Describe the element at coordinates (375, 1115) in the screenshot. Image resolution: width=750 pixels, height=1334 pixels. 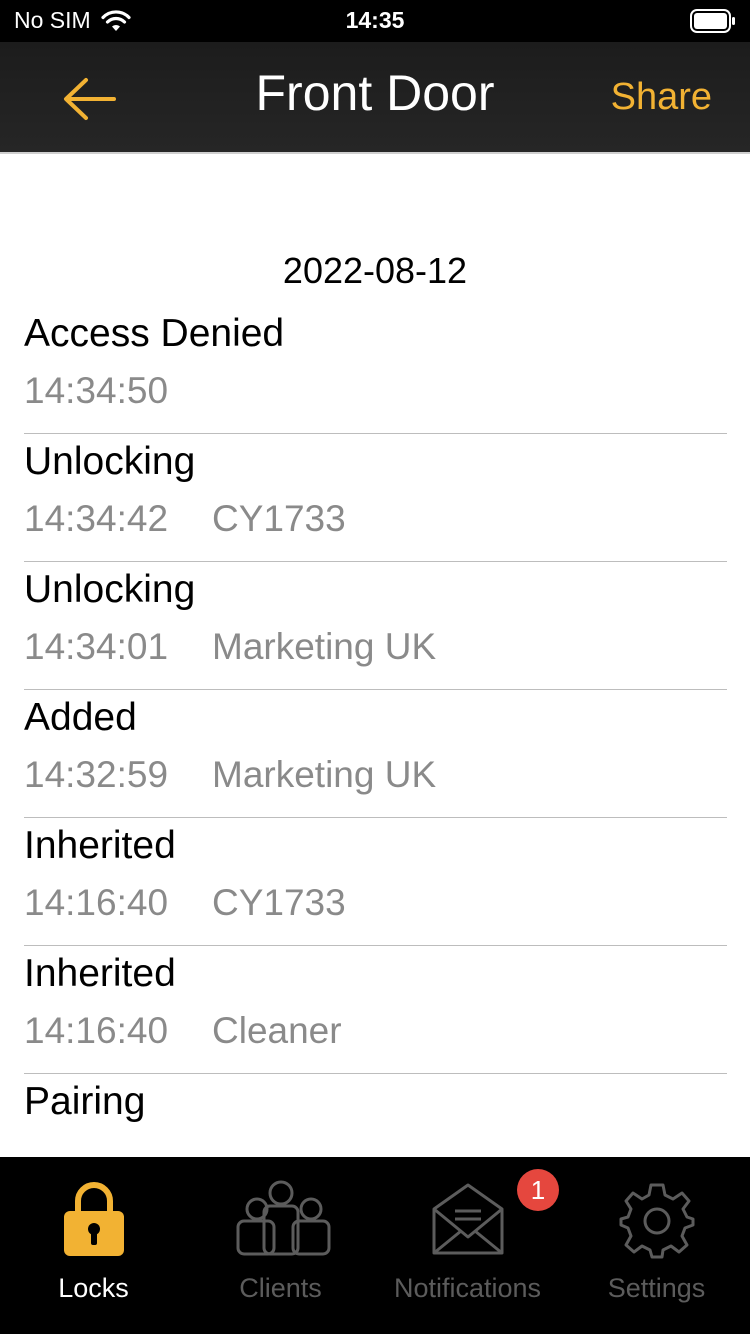
I see `log-row: Pairing` at that location.